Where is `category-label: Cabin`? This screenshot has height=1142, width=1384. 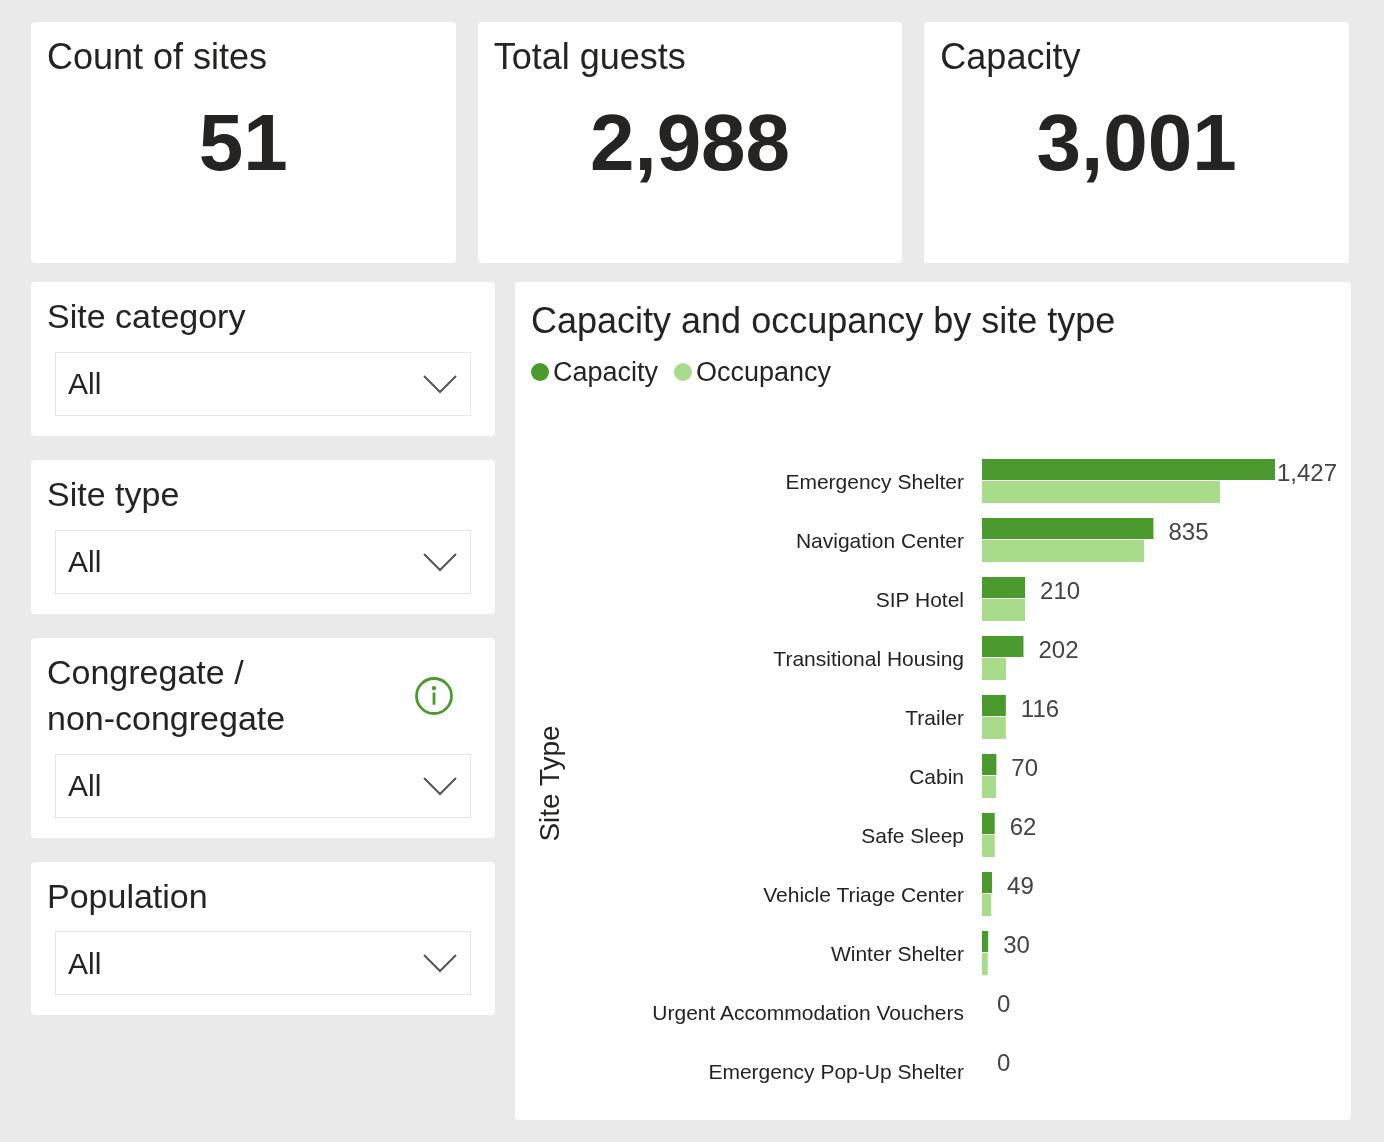
category-label: Cabin is located at coordinates (936, 776).